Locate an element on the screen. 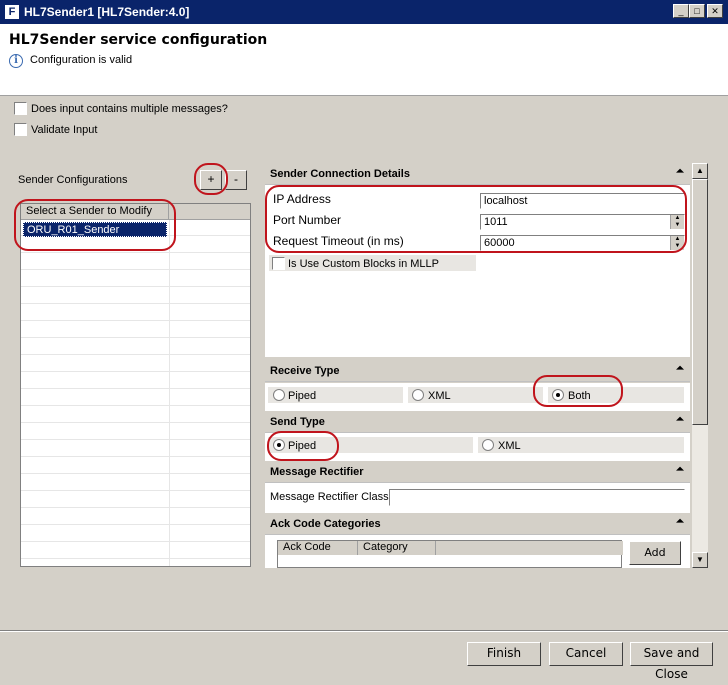 This screenshot has height=685, width=728. send-xml-label: XML is located at coordinates (509, 446).